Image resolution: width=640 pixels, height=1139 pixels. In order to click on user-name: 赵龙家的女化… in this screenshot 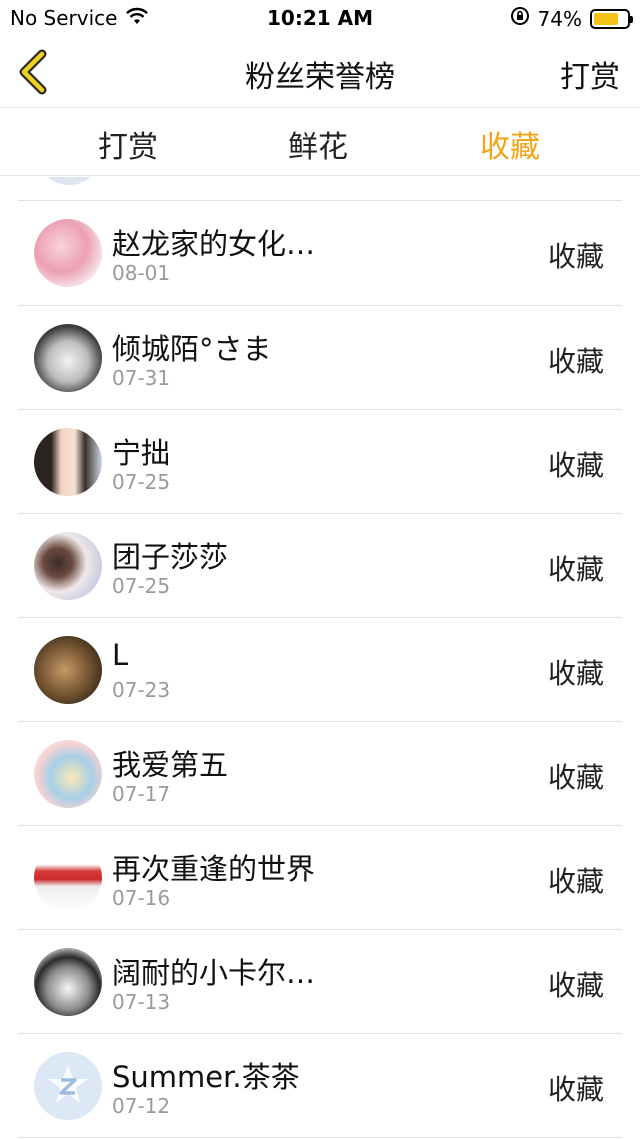, I will do `click(214, 244)`.